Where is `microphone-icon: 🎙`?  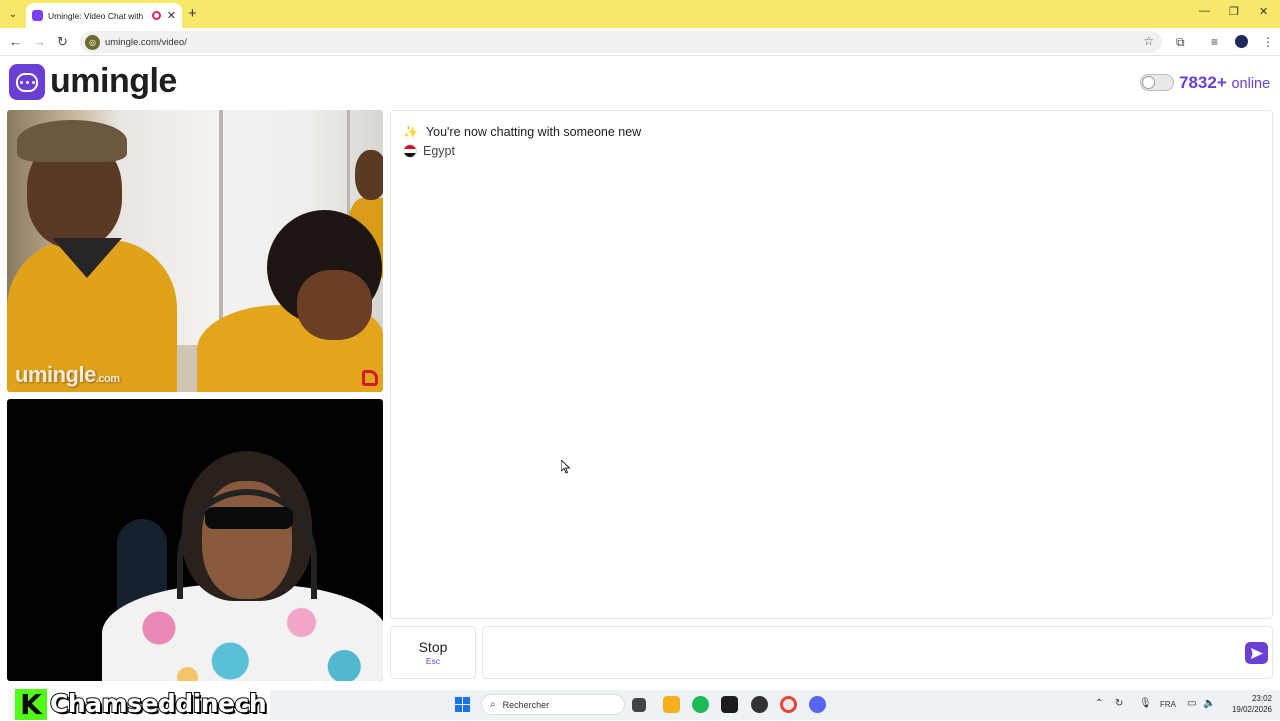
microphone-icon: 🎙 is located at coordinates (1145, 703).